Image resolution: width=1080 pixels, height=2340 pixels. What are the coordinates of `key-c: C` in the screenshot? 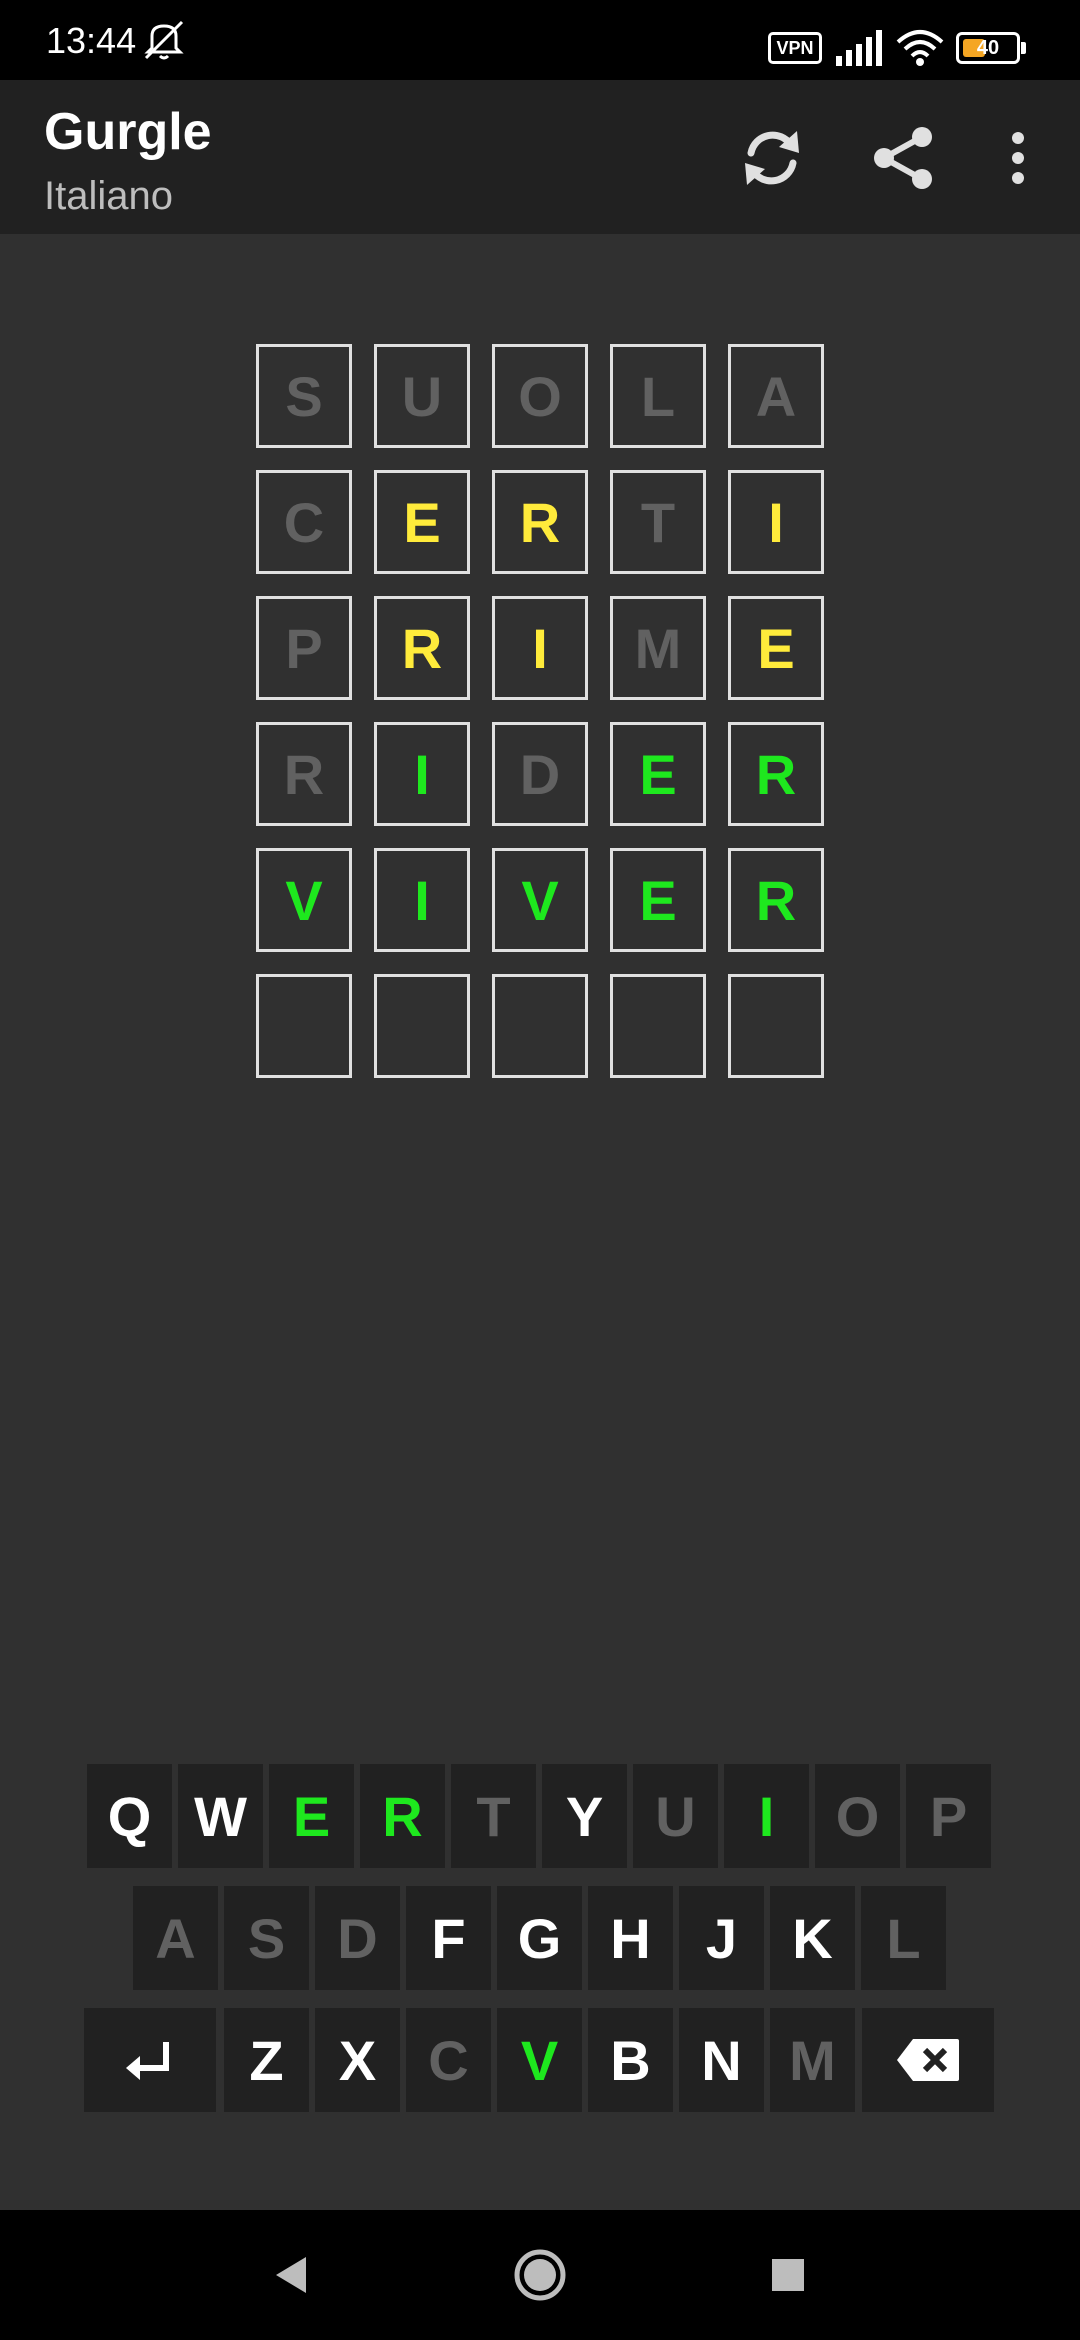 It's located at (448, 2060).